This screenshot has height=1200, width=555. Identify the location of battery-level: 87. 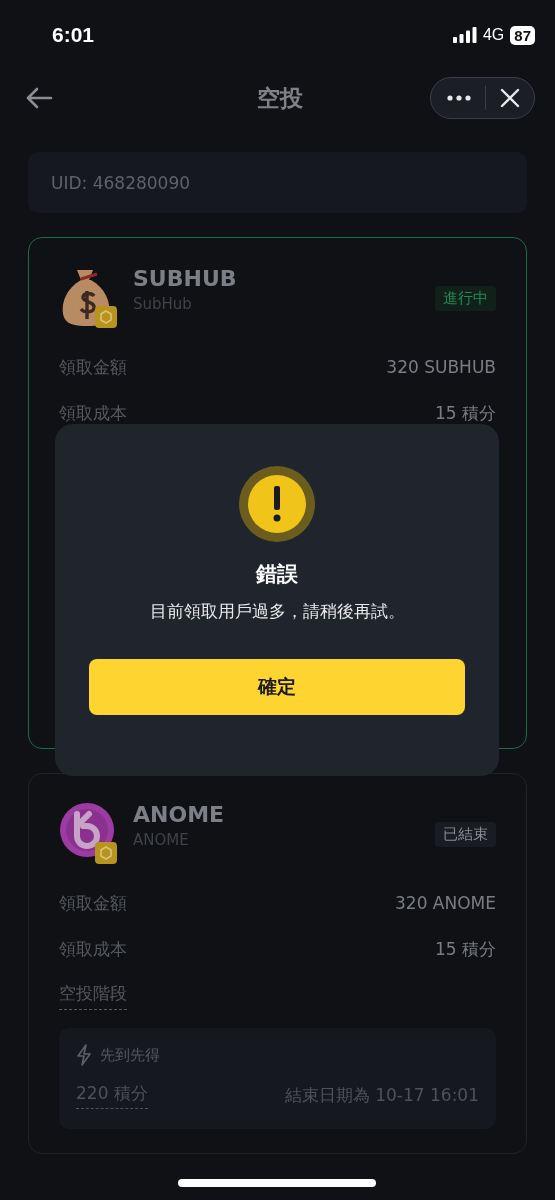
(522, 35).